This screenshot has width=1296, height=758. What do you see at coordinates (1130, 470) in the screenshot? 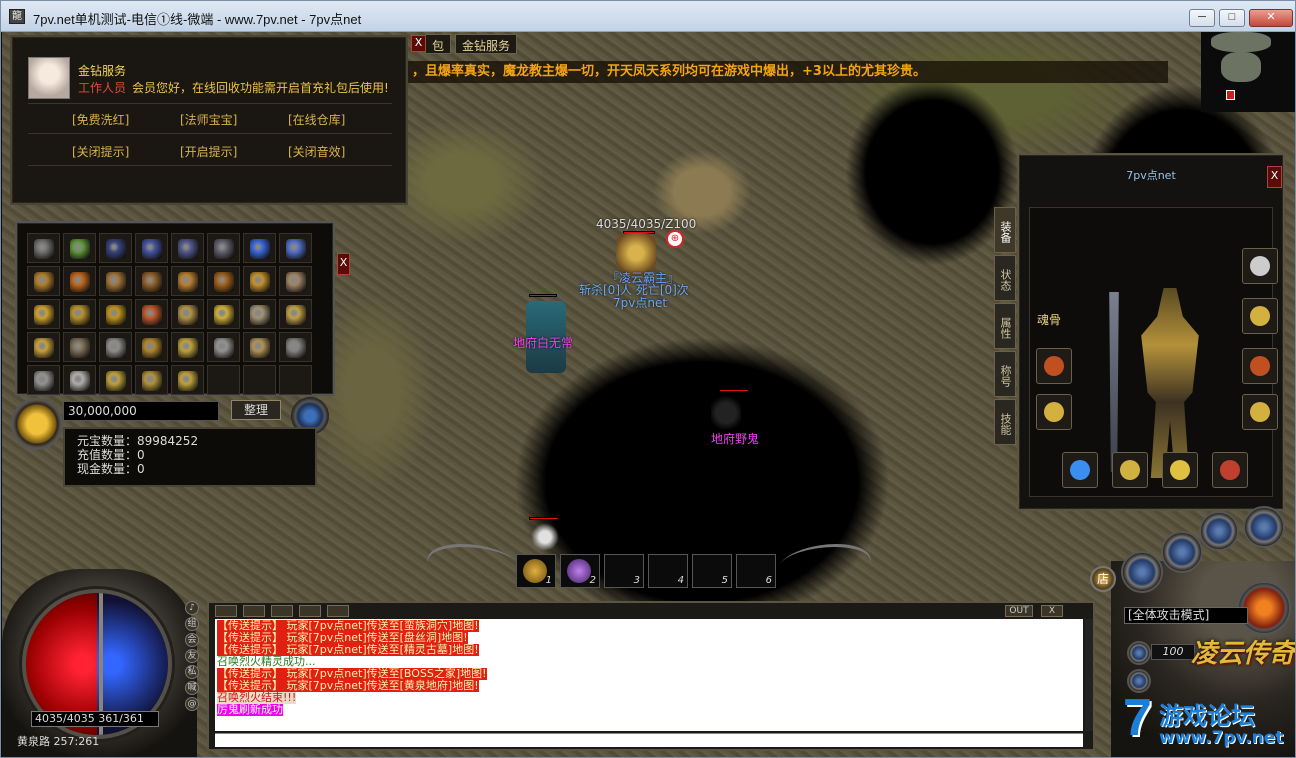
I see `belt-slot` at bounding box center [1130, 470].